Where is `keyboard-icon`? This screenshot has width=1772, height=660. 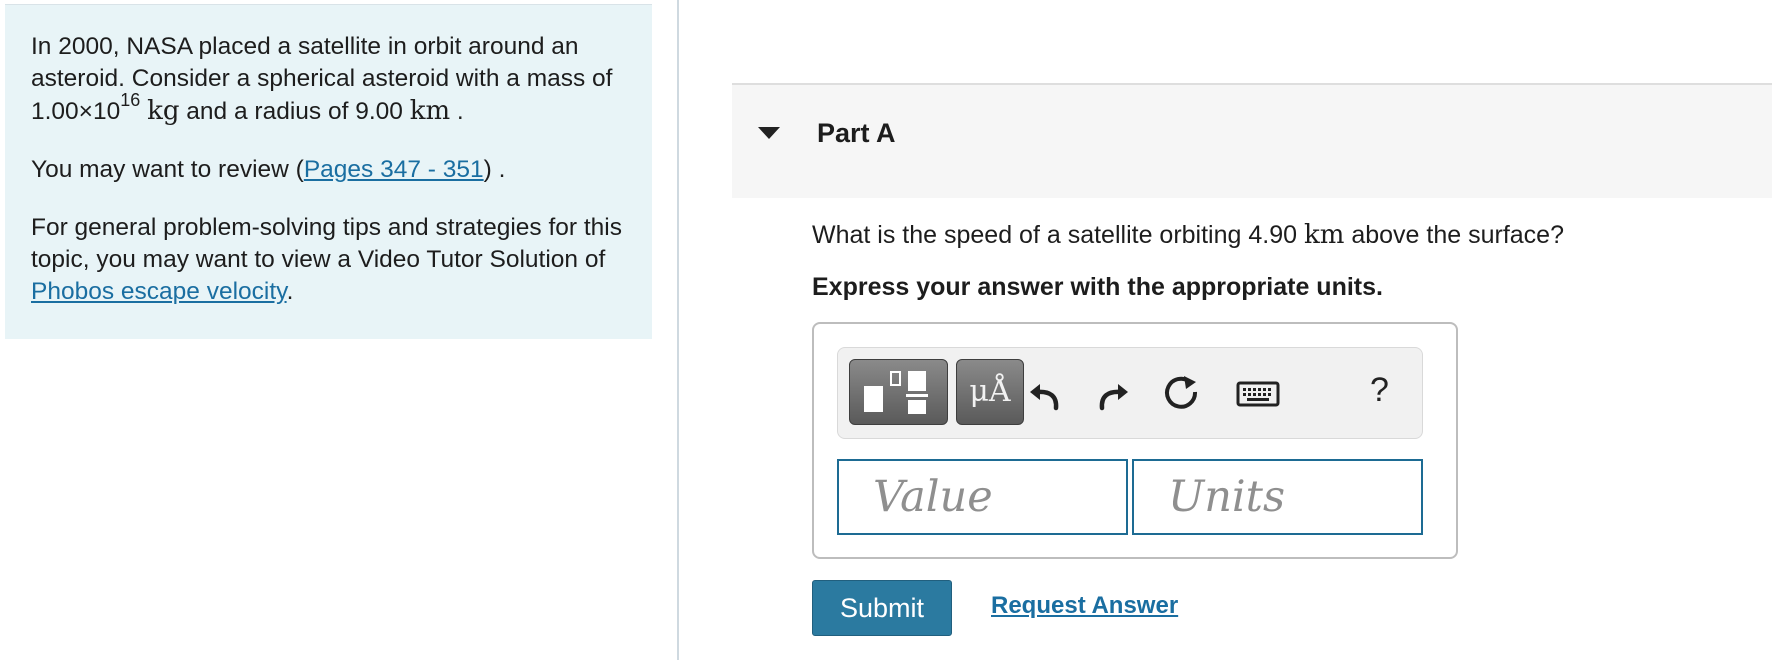 keyboard-icon is located at coordinates (1260, 394).